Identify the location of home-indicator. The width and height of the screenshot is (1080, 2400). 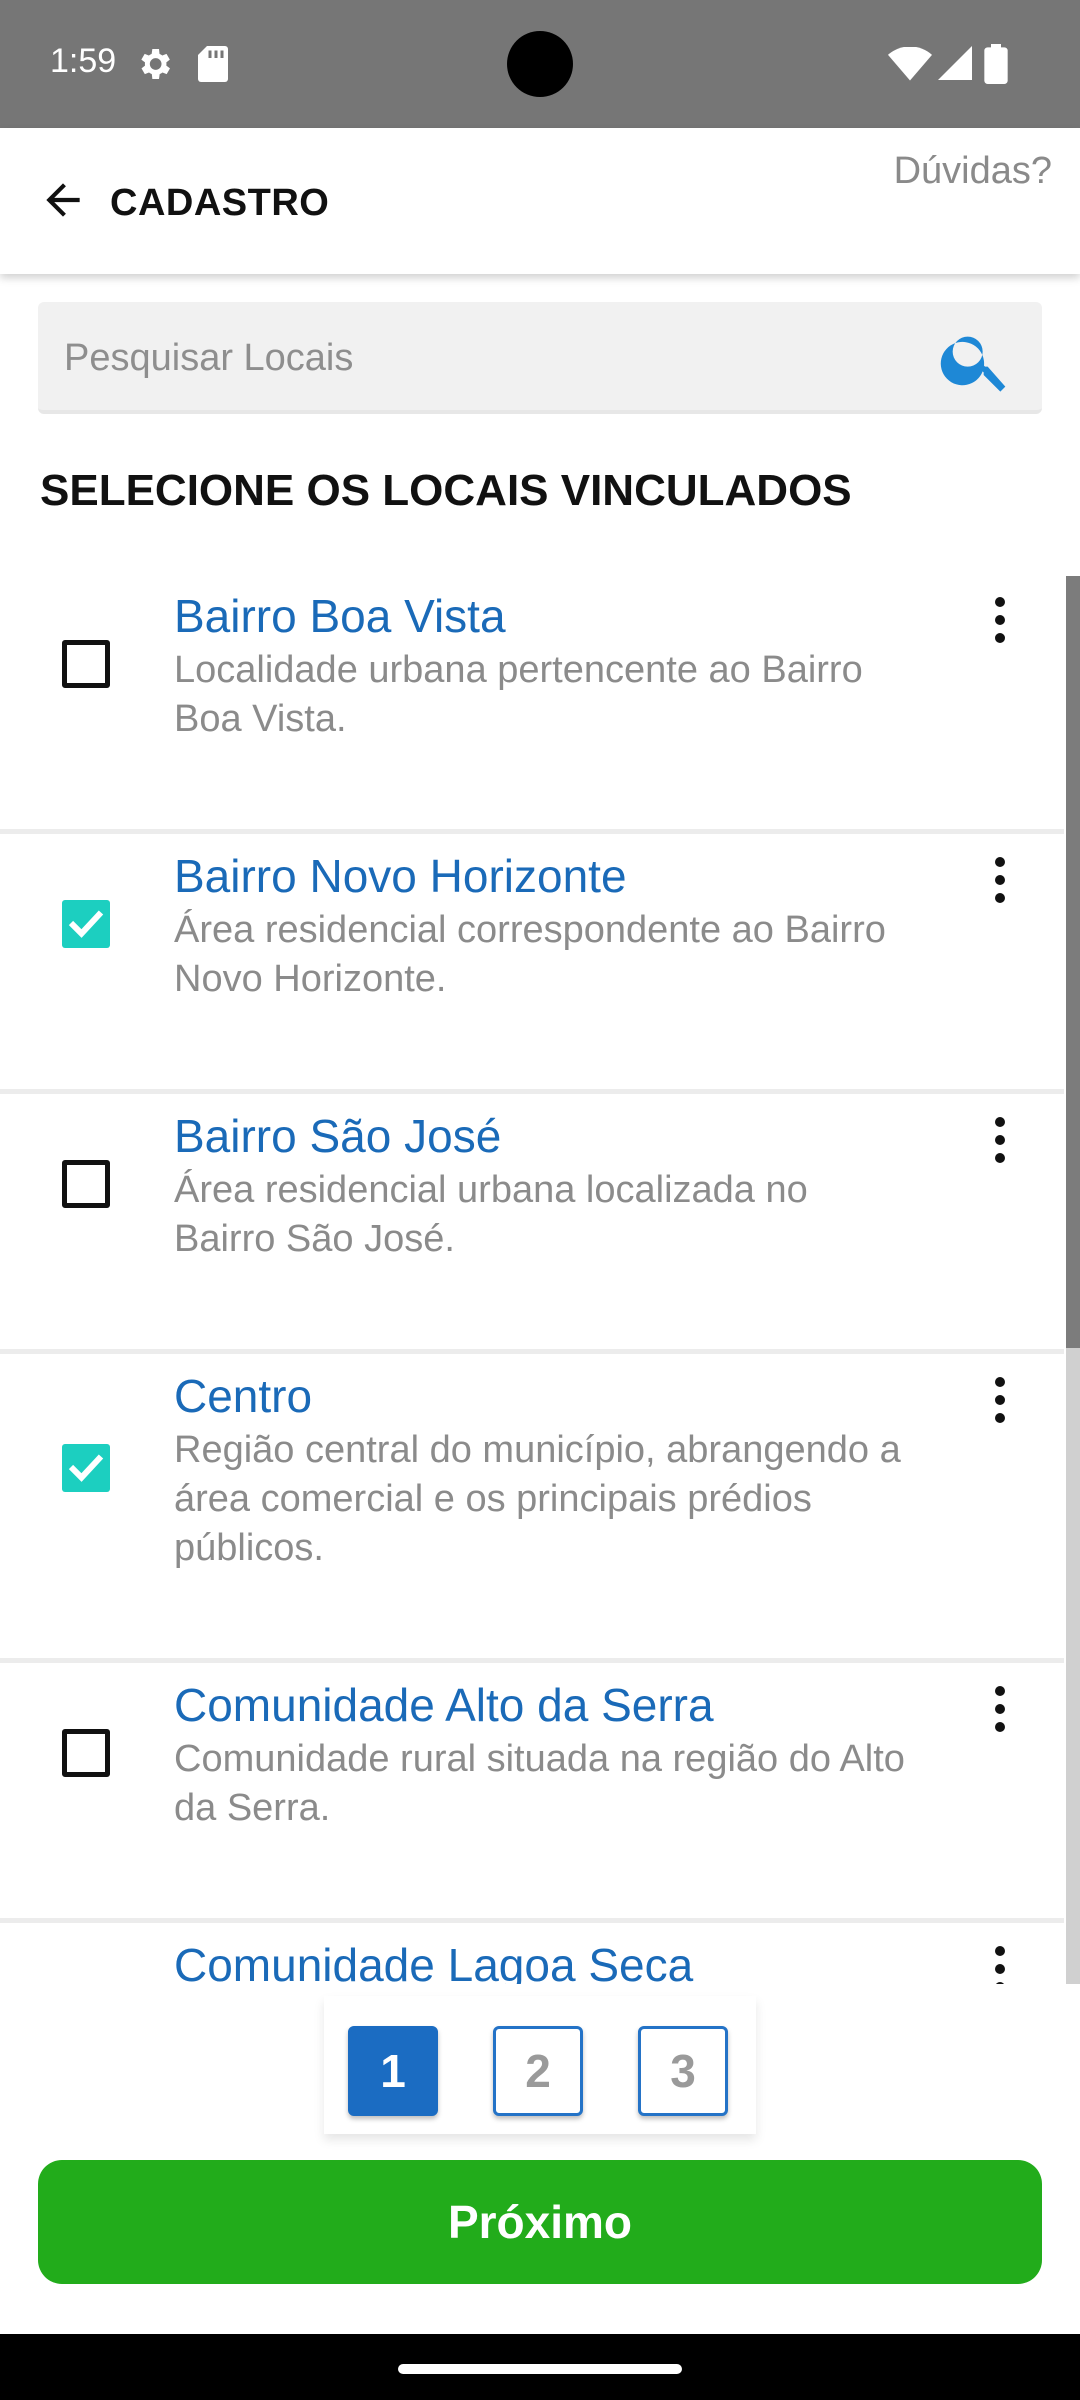
(540, 2369).